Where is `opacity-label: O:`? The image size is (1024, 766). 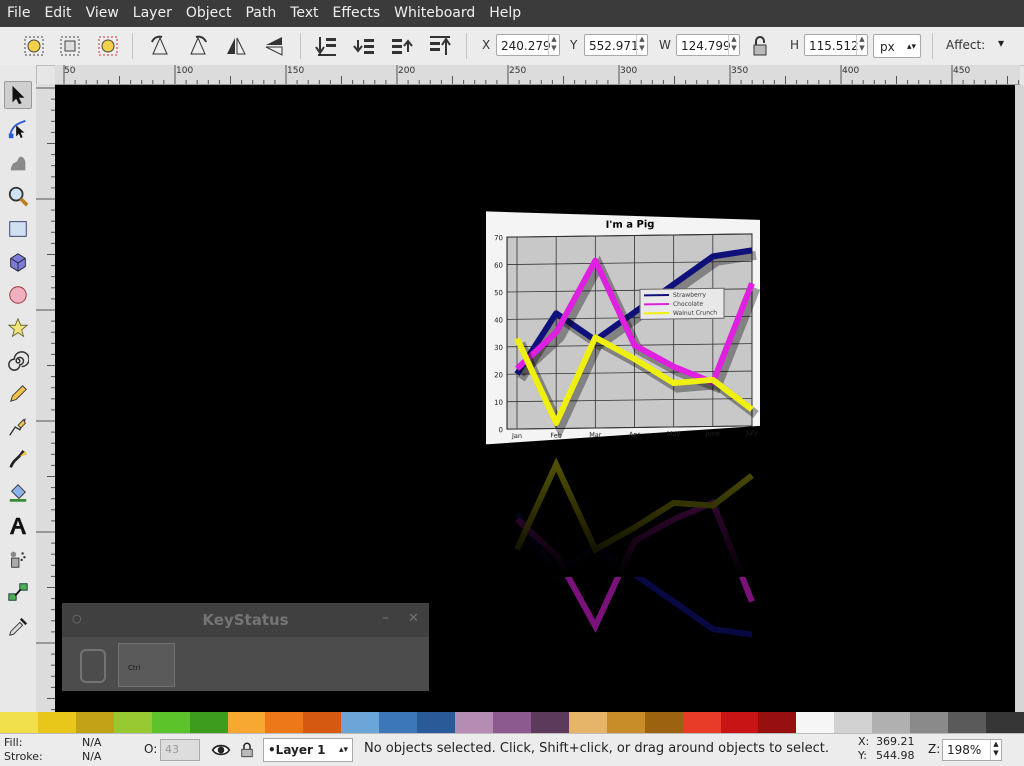
opacity-label: O: is located at coordinates (150, 749).